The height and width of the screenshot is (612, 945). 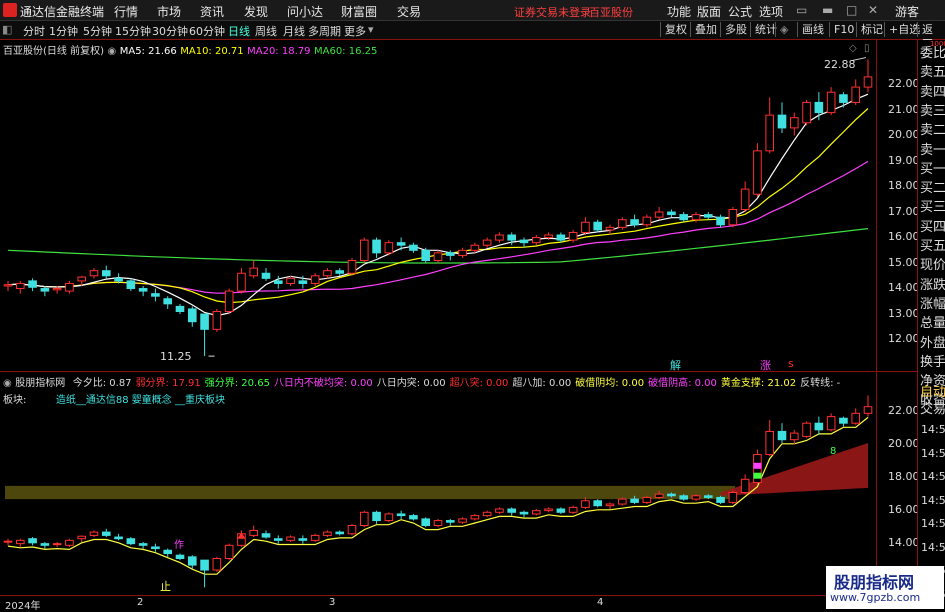 I want to click on quote-field: 买一, so click(x=932, y=169).